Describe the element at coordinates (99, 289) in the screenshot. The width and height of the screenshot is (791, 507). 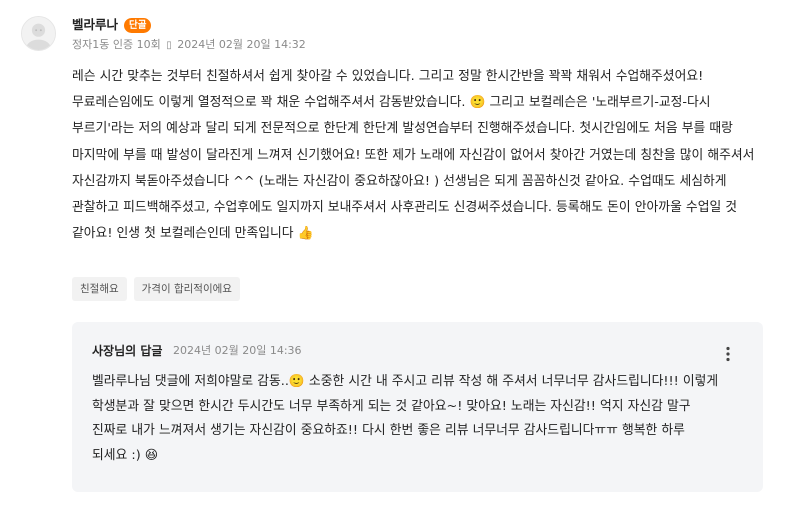
I see `tag-kind: 친절해요` at that location.